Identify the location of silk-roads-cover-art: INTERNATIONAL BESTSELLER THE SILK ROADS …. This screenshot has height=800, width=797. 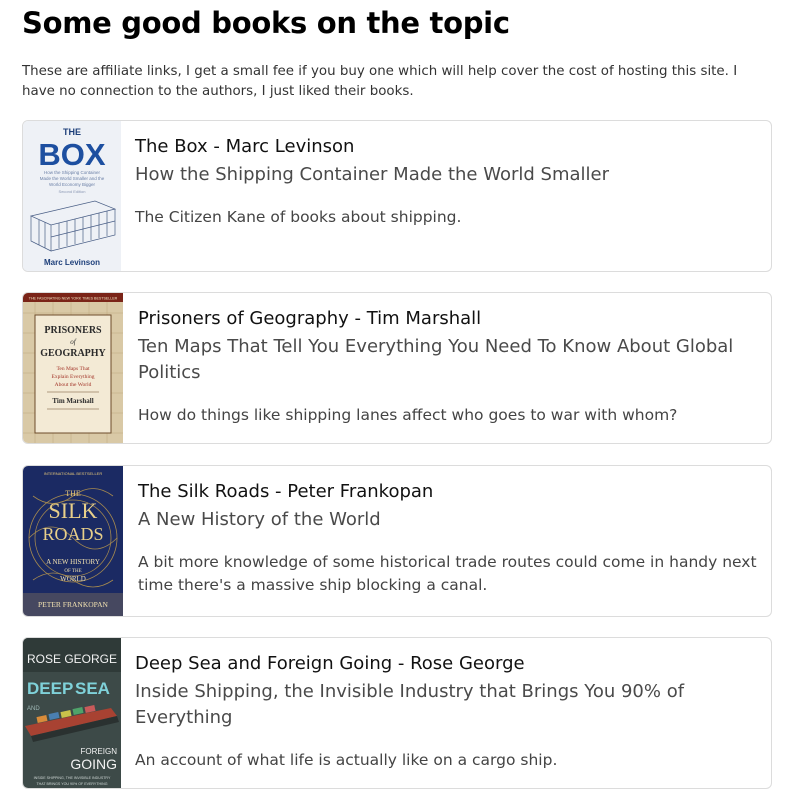
(73, 541).